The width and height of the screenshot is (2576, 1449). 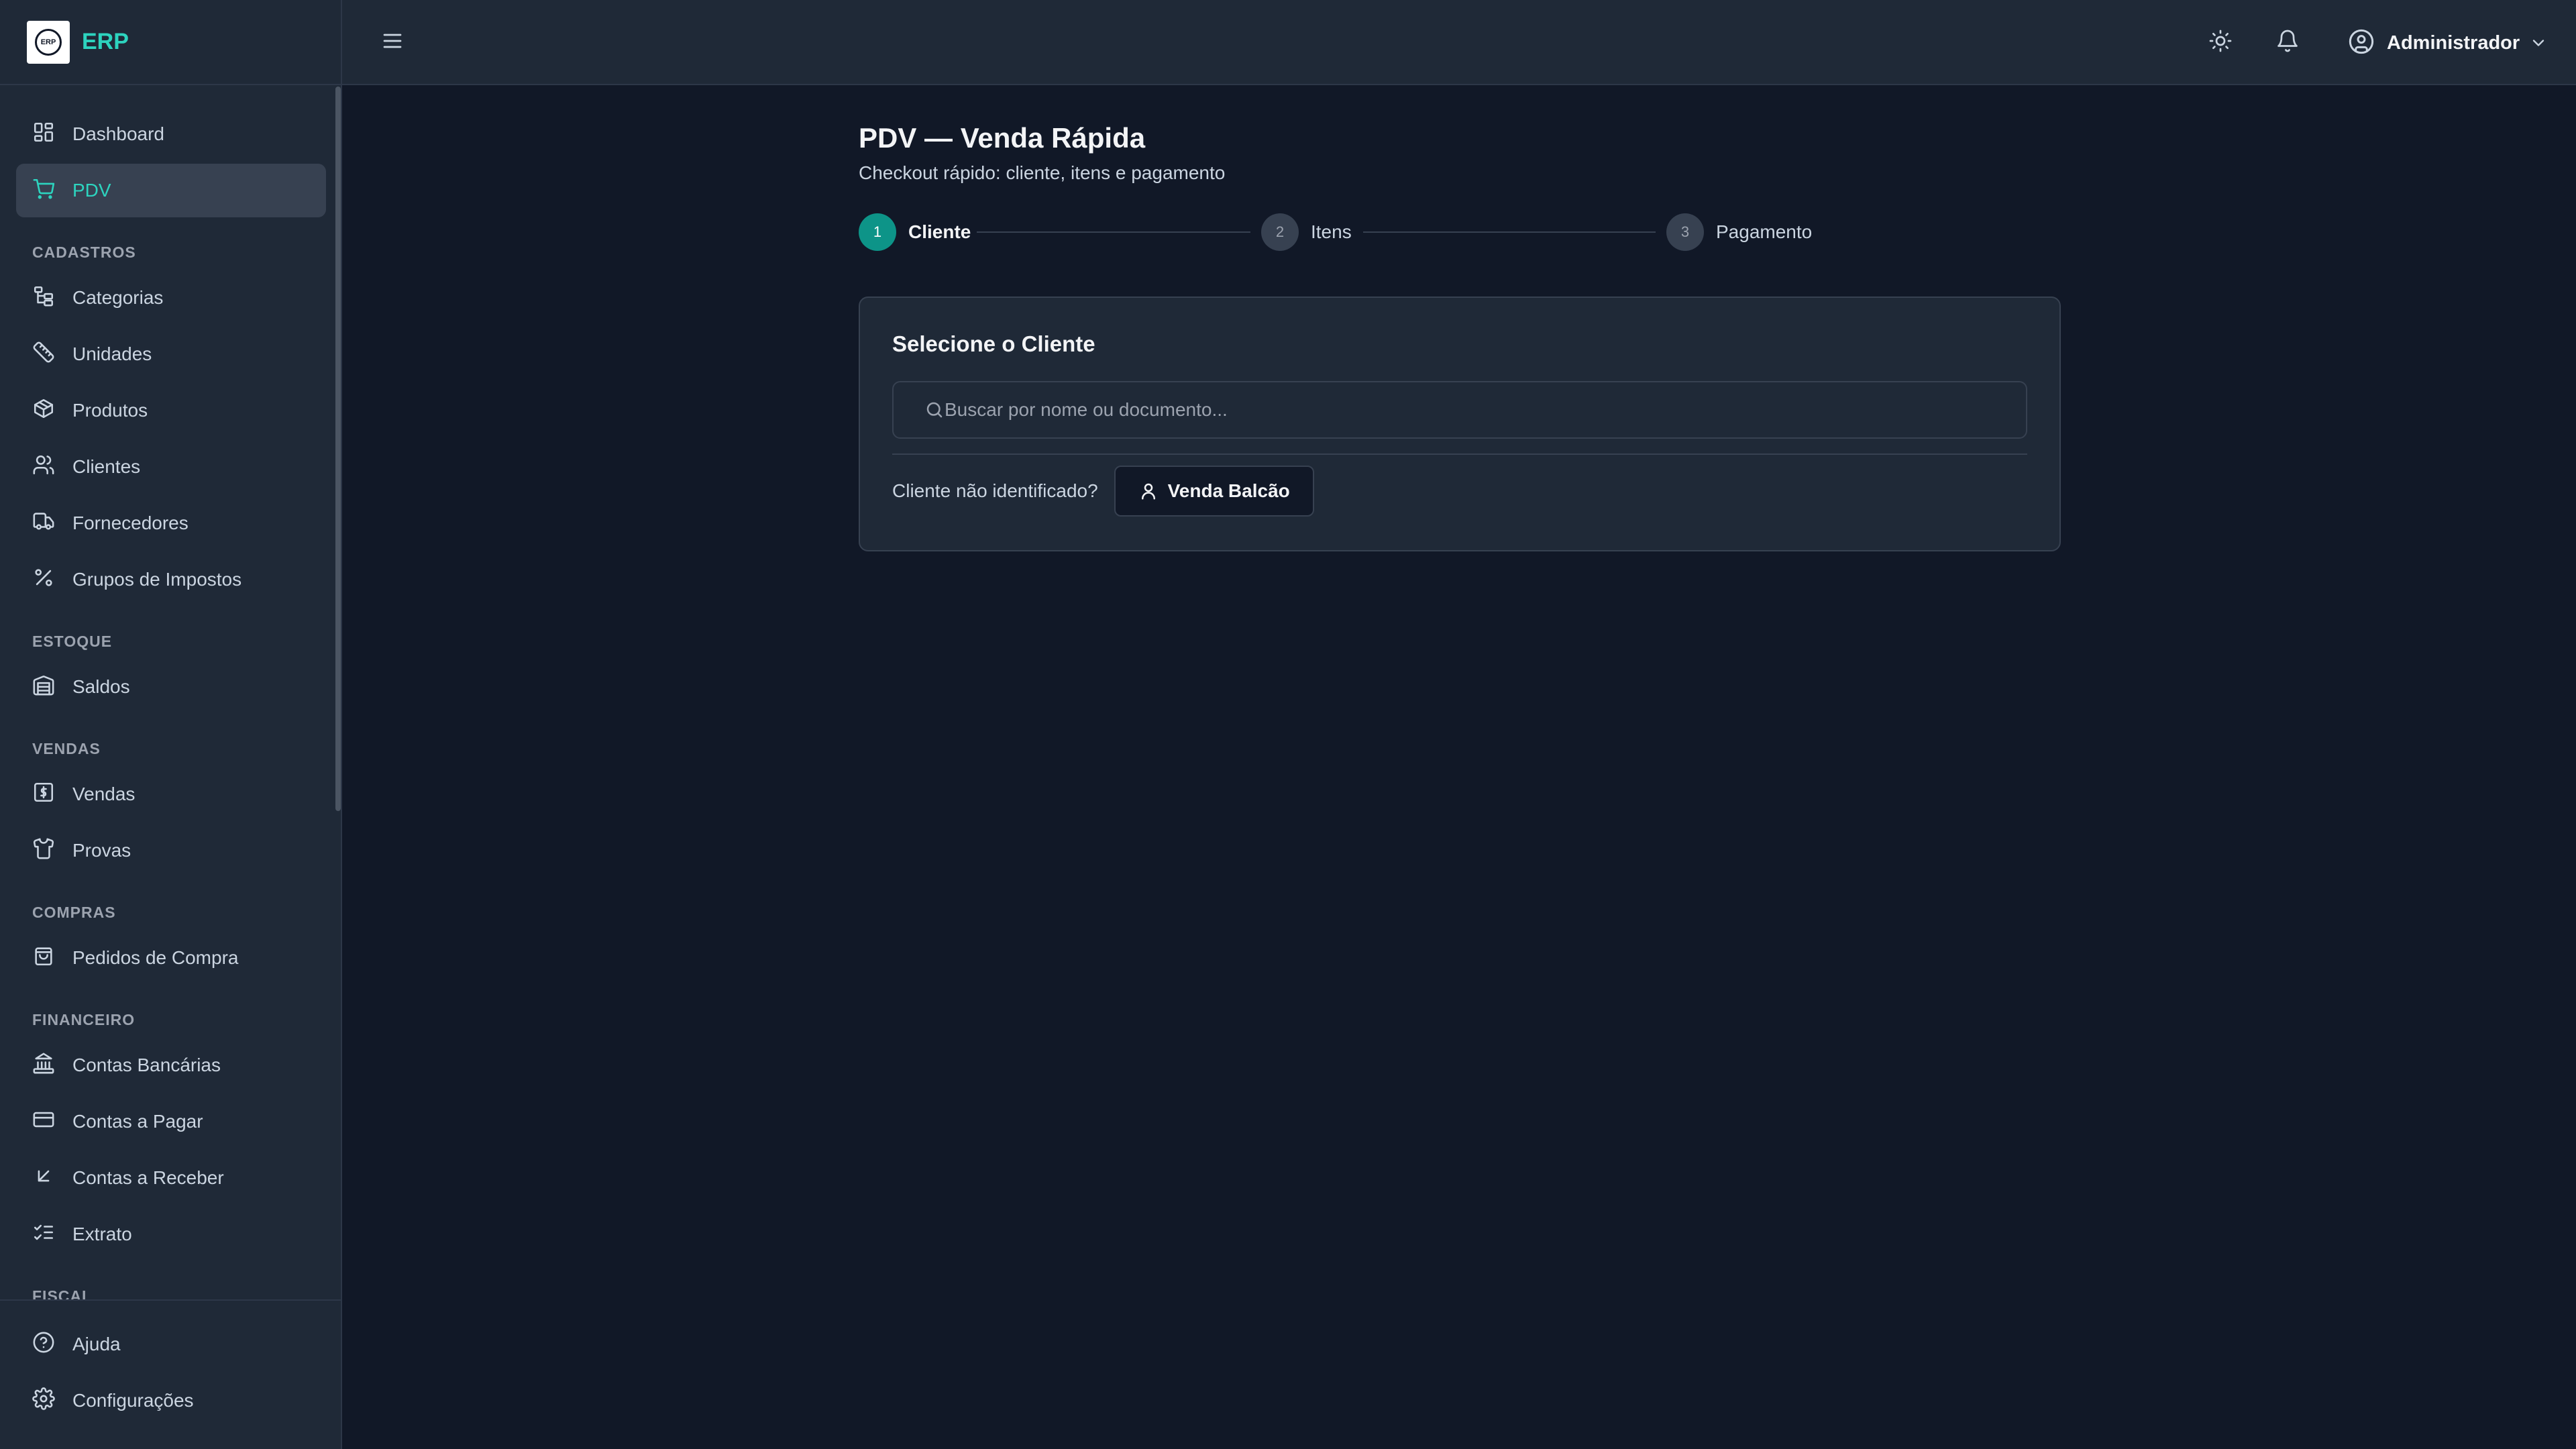 I want to click on sidebar-item-label: Contas a Pagar, so click(x=137, y=1121).